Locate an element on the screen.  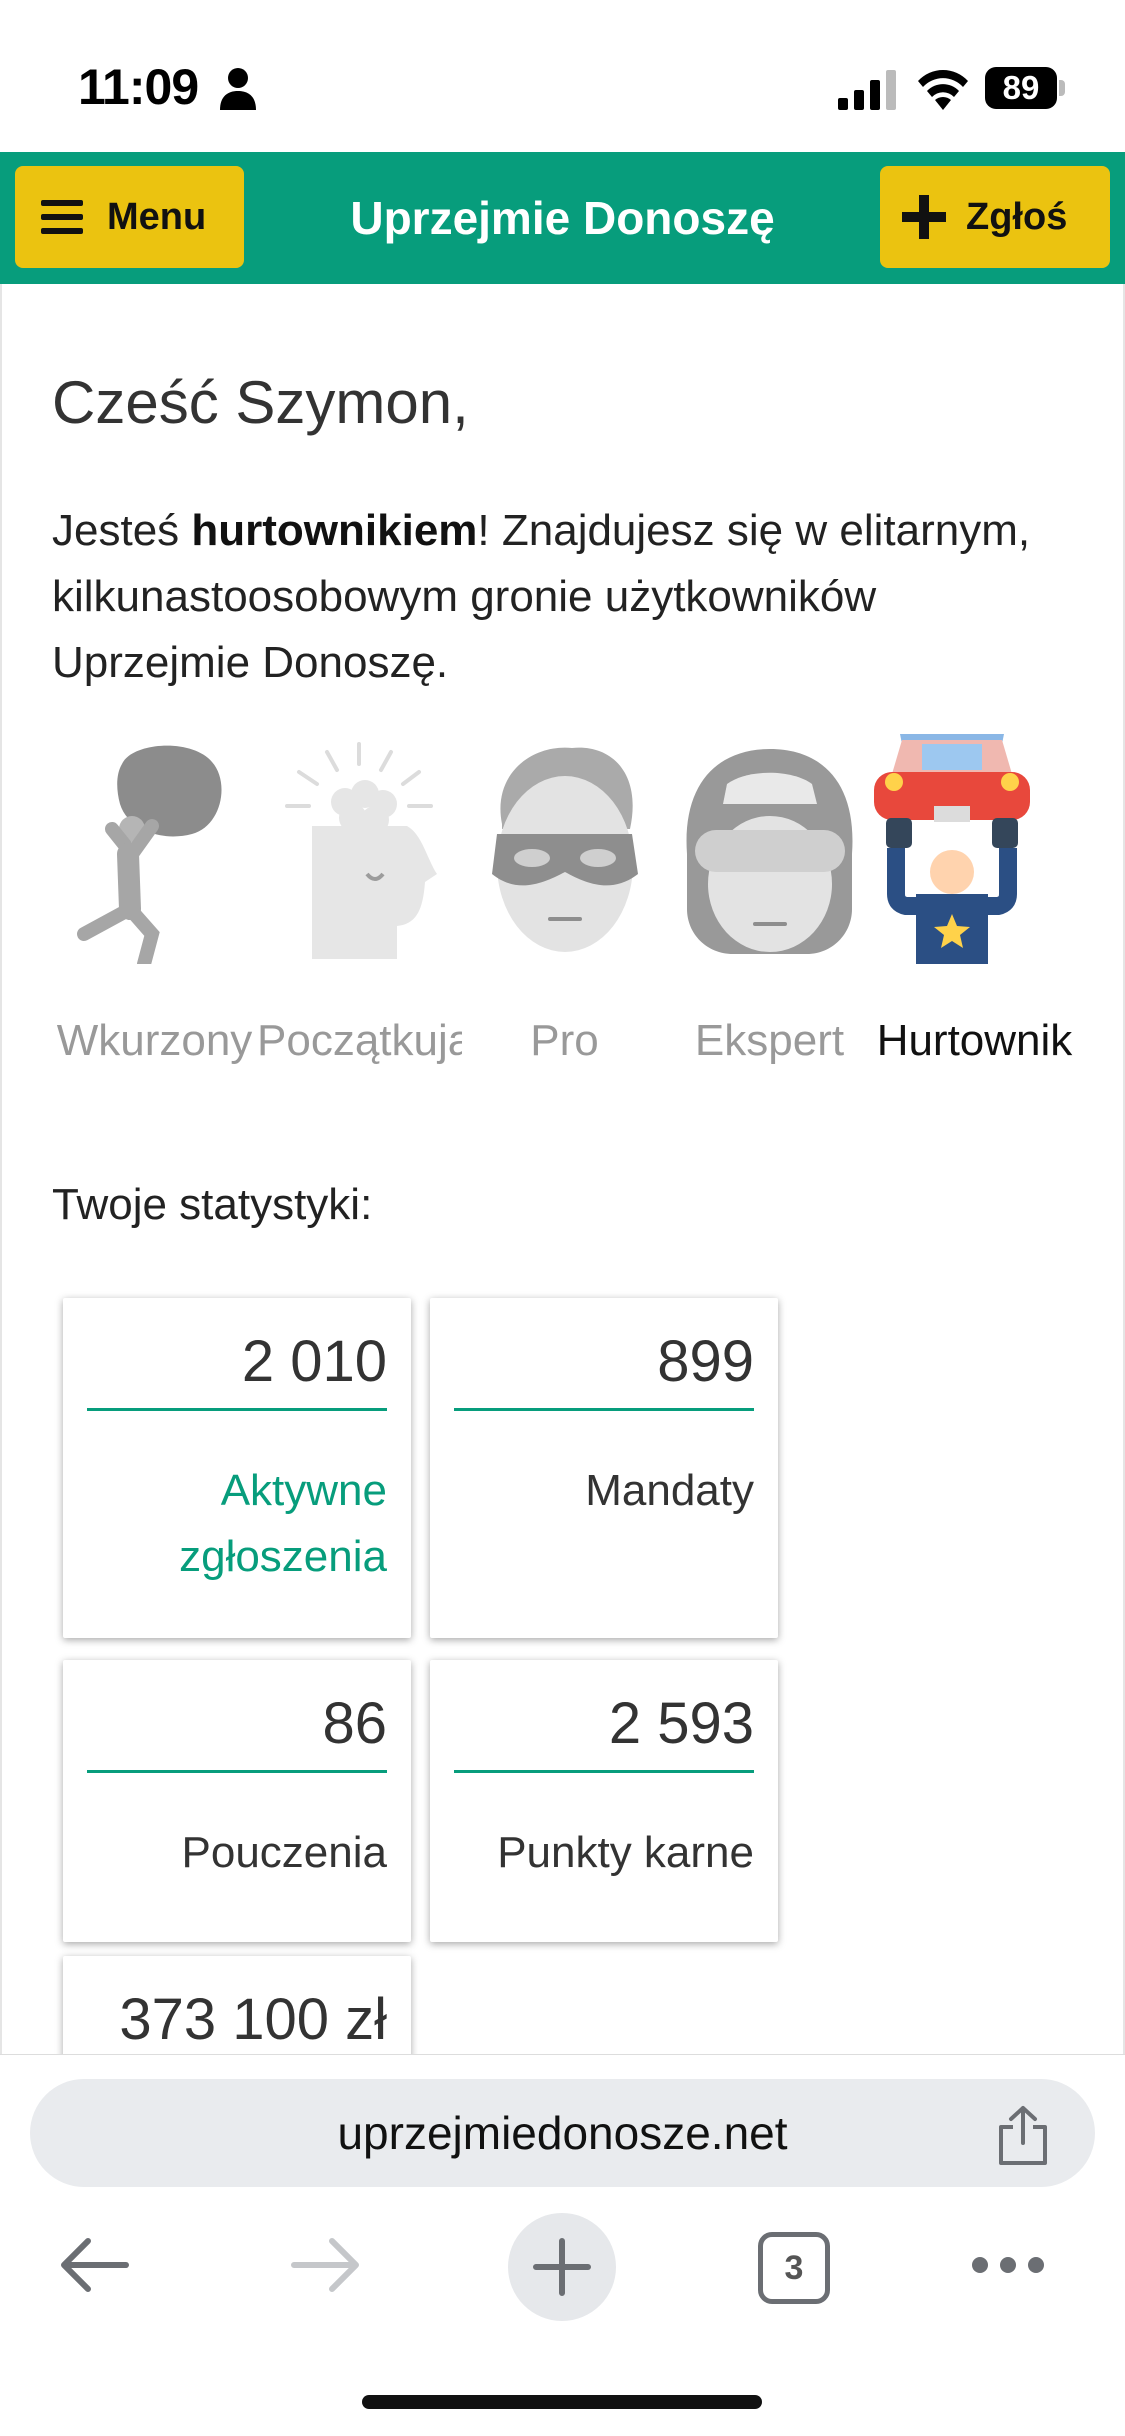
menu-button: Menu is located at coordinates (129, 217).